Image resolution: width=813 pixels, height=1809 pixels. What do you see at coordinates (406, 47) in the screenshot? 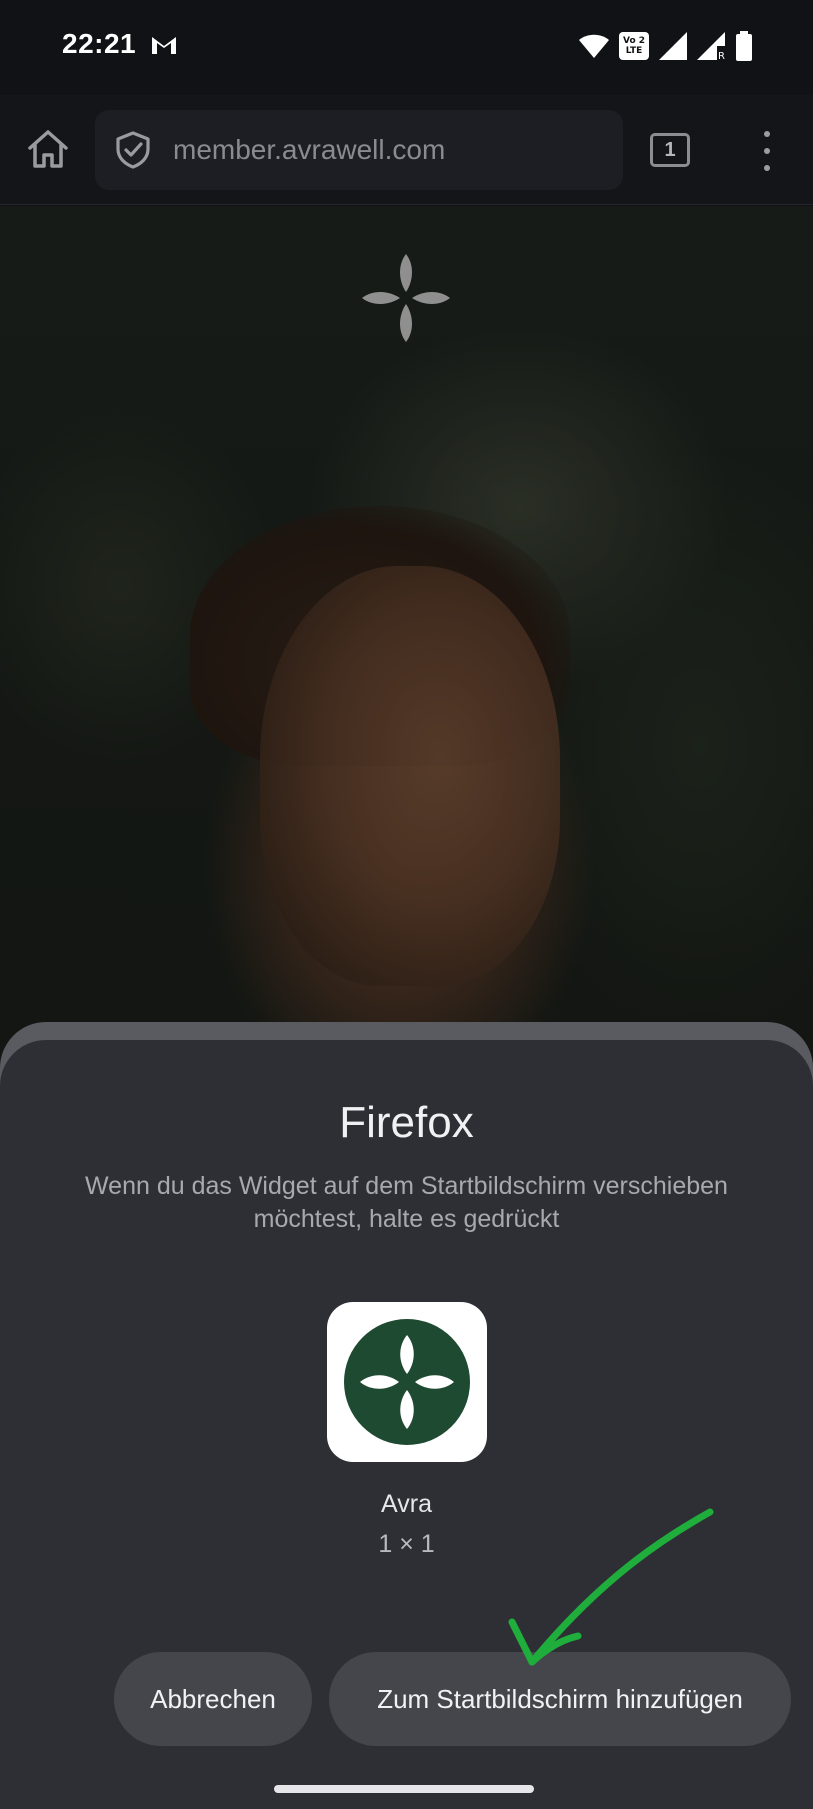
I see `status-bar: 22:21 Vo 2 LTE R` at bounding box center [406, 47].